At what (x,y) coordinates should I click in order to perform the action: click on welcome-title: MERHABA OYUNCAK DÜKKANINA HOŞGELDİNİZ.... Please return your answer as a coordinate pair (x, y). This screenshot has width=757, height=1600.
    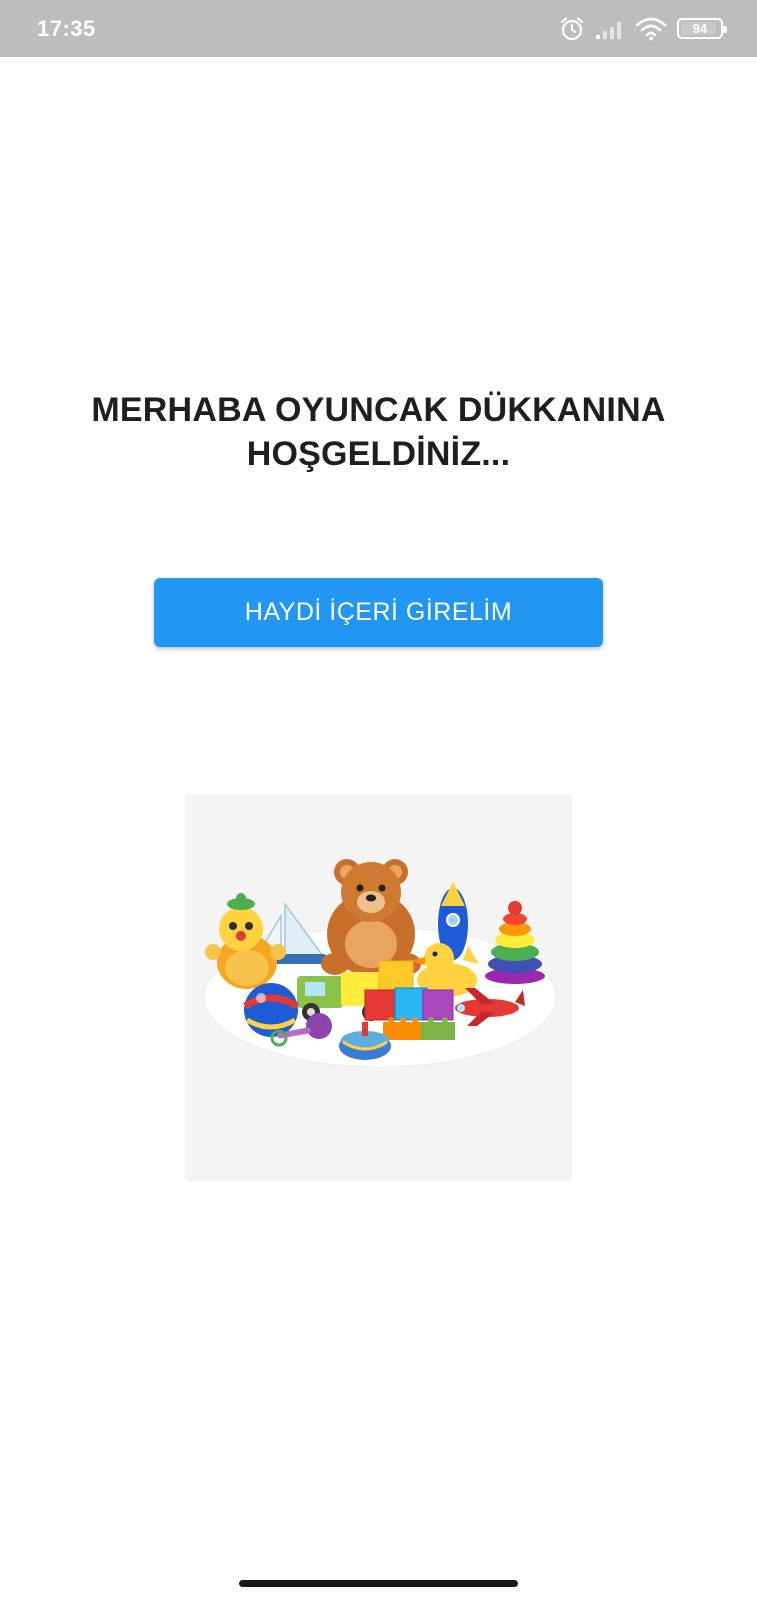
    Looking at the image, I should click on (378, 432).